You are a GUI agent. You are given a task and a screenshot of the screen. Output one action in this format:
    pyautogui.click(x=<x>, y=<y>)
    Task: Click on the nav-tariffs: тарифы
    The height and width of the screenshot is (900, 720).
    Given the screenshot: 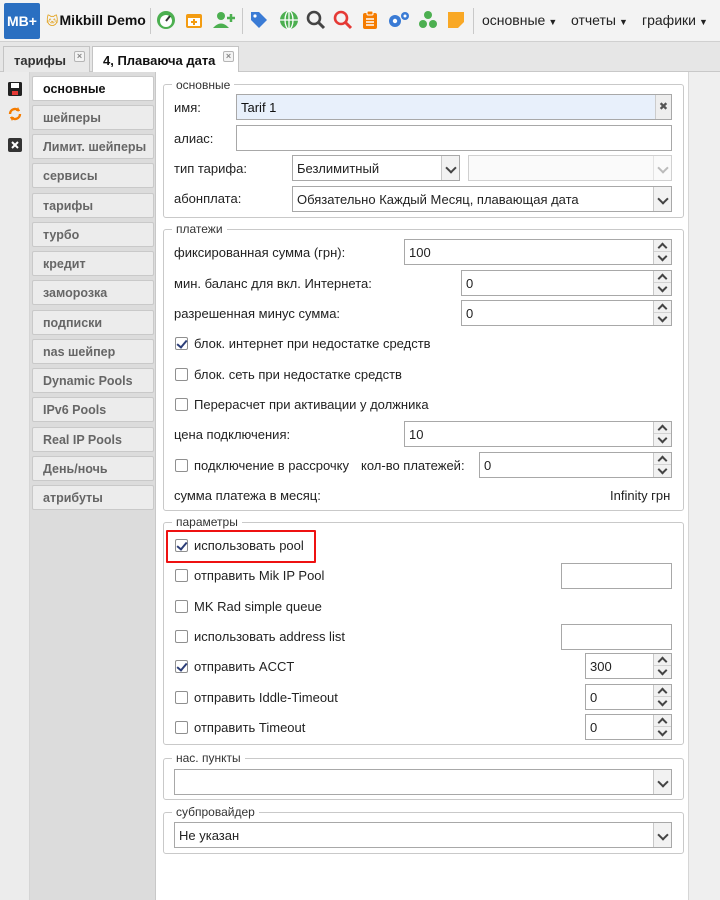 What is the action you would take?
    pyautogui.click(x=93, y=205)
    